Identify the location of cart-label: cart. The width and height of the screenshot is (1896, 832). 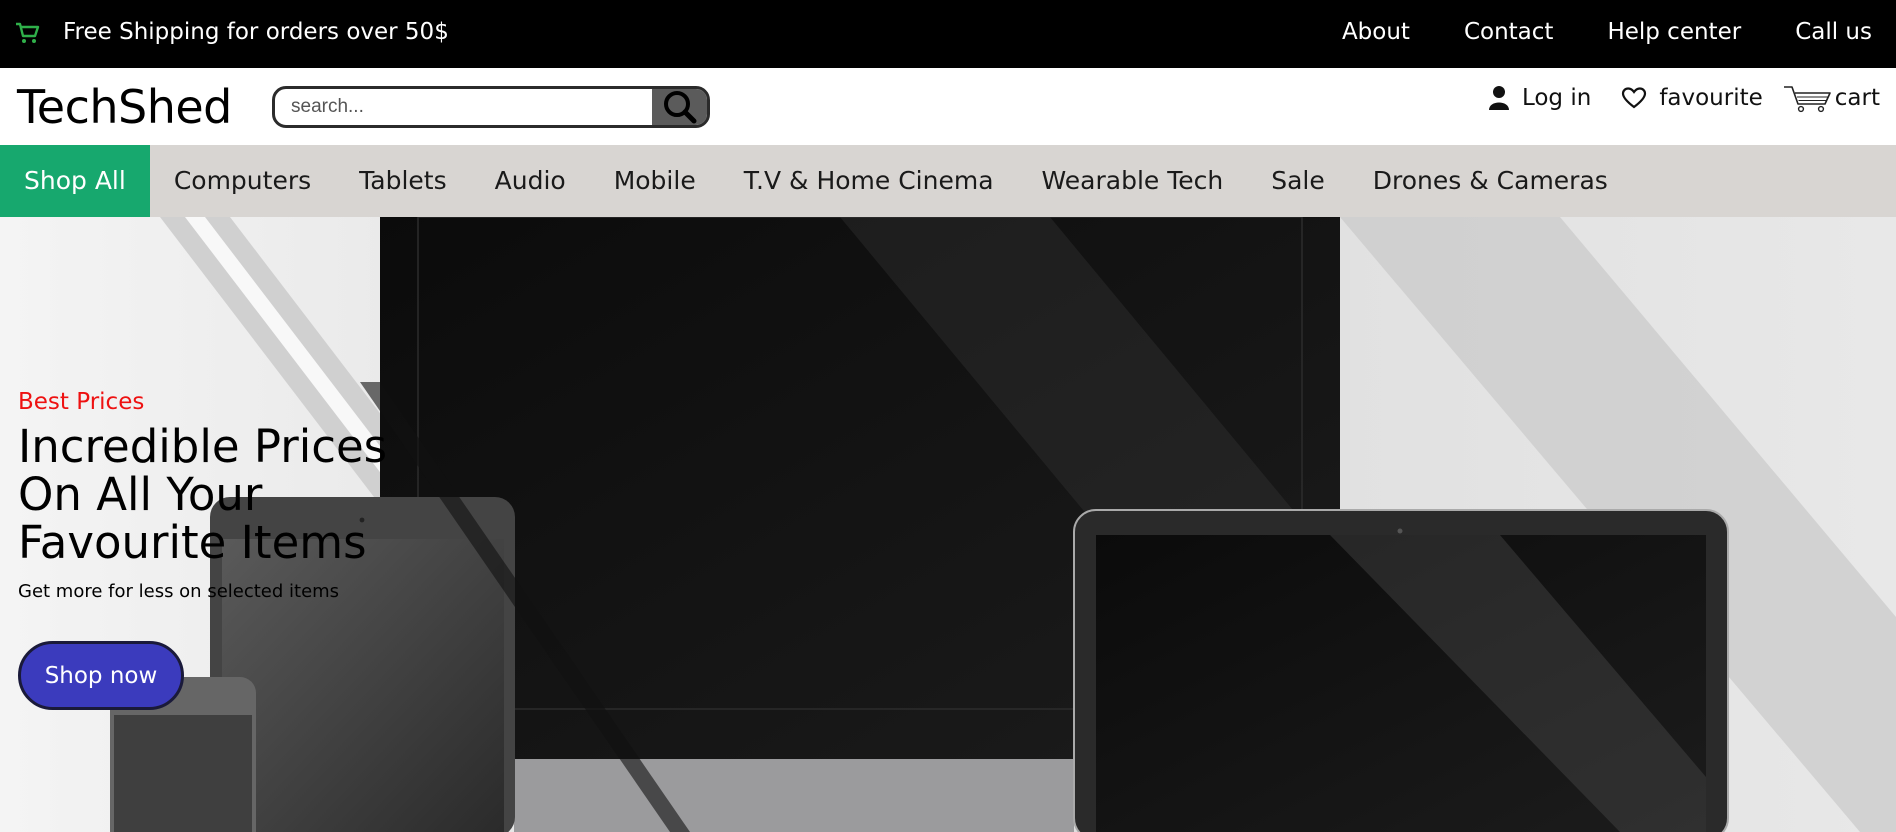
(1857, 98).